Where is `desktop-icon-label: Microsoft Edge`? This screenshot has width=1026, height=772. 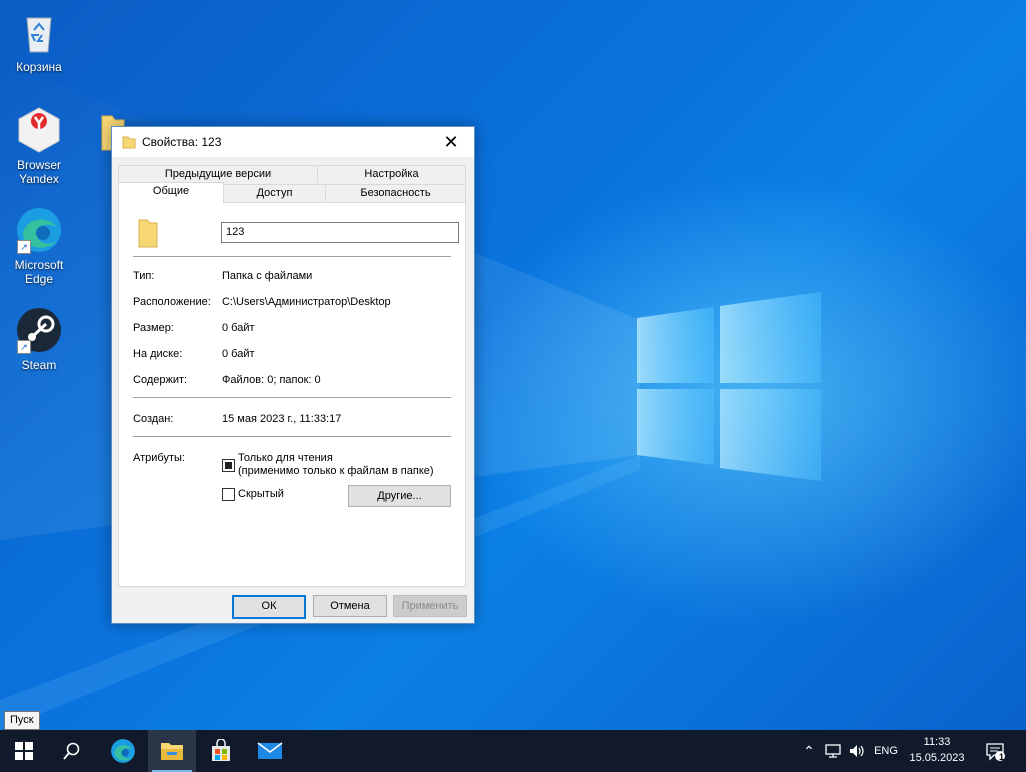 desktop-icon-label: Microsoft Edge is located at coordinates (39, 272).